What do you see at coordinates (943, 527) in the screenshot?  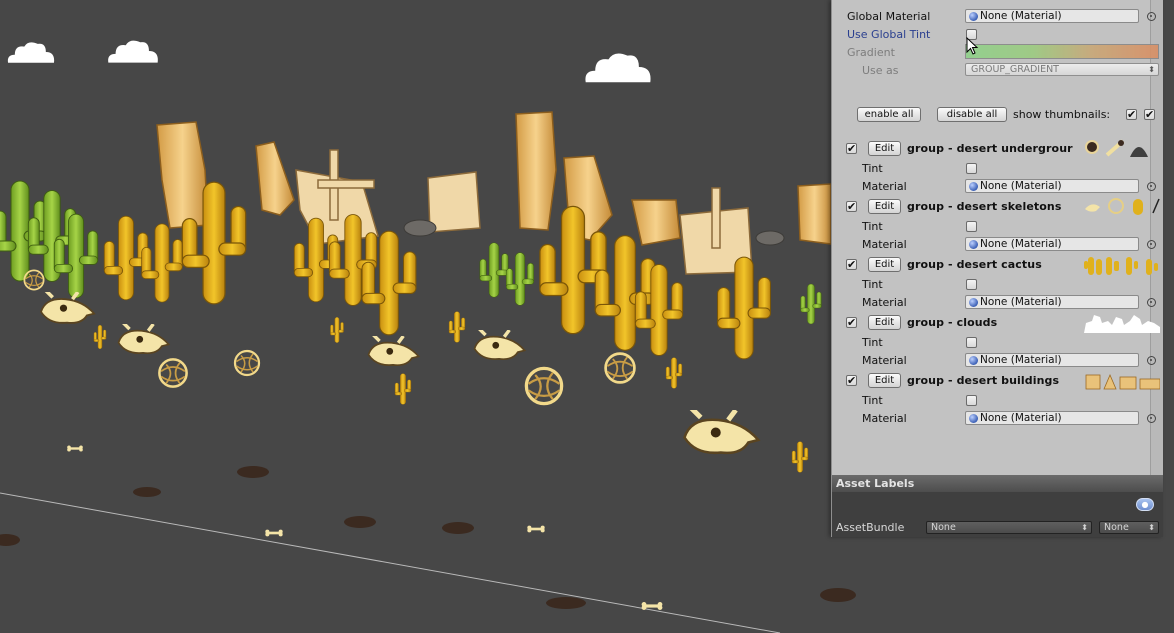 I see `assetbundle-value: None` at bounding box center [943, 527].